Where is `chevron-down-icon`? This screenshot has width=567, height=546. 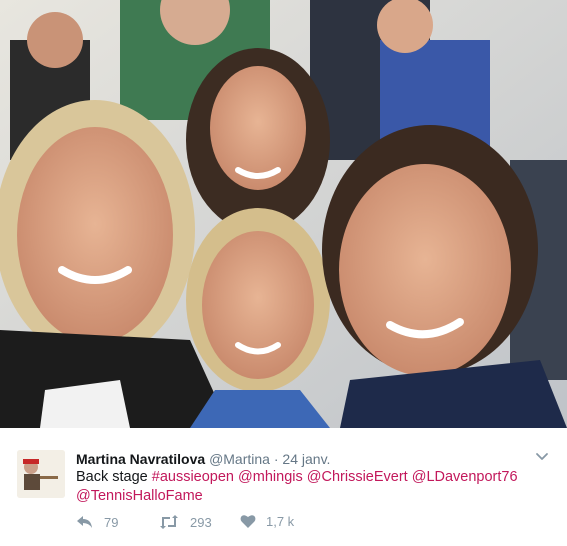
chevron-down-icon is located at coordinates (542, 456).